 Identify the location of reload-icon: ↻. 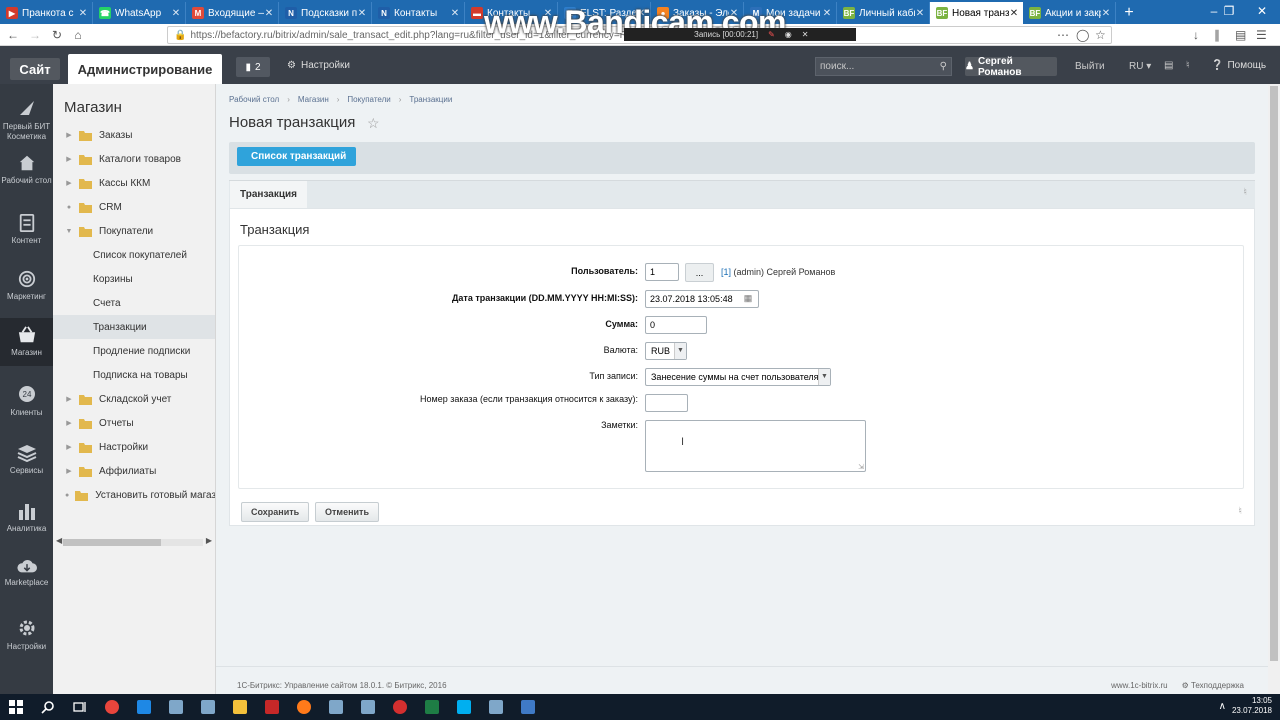
(57, 35).